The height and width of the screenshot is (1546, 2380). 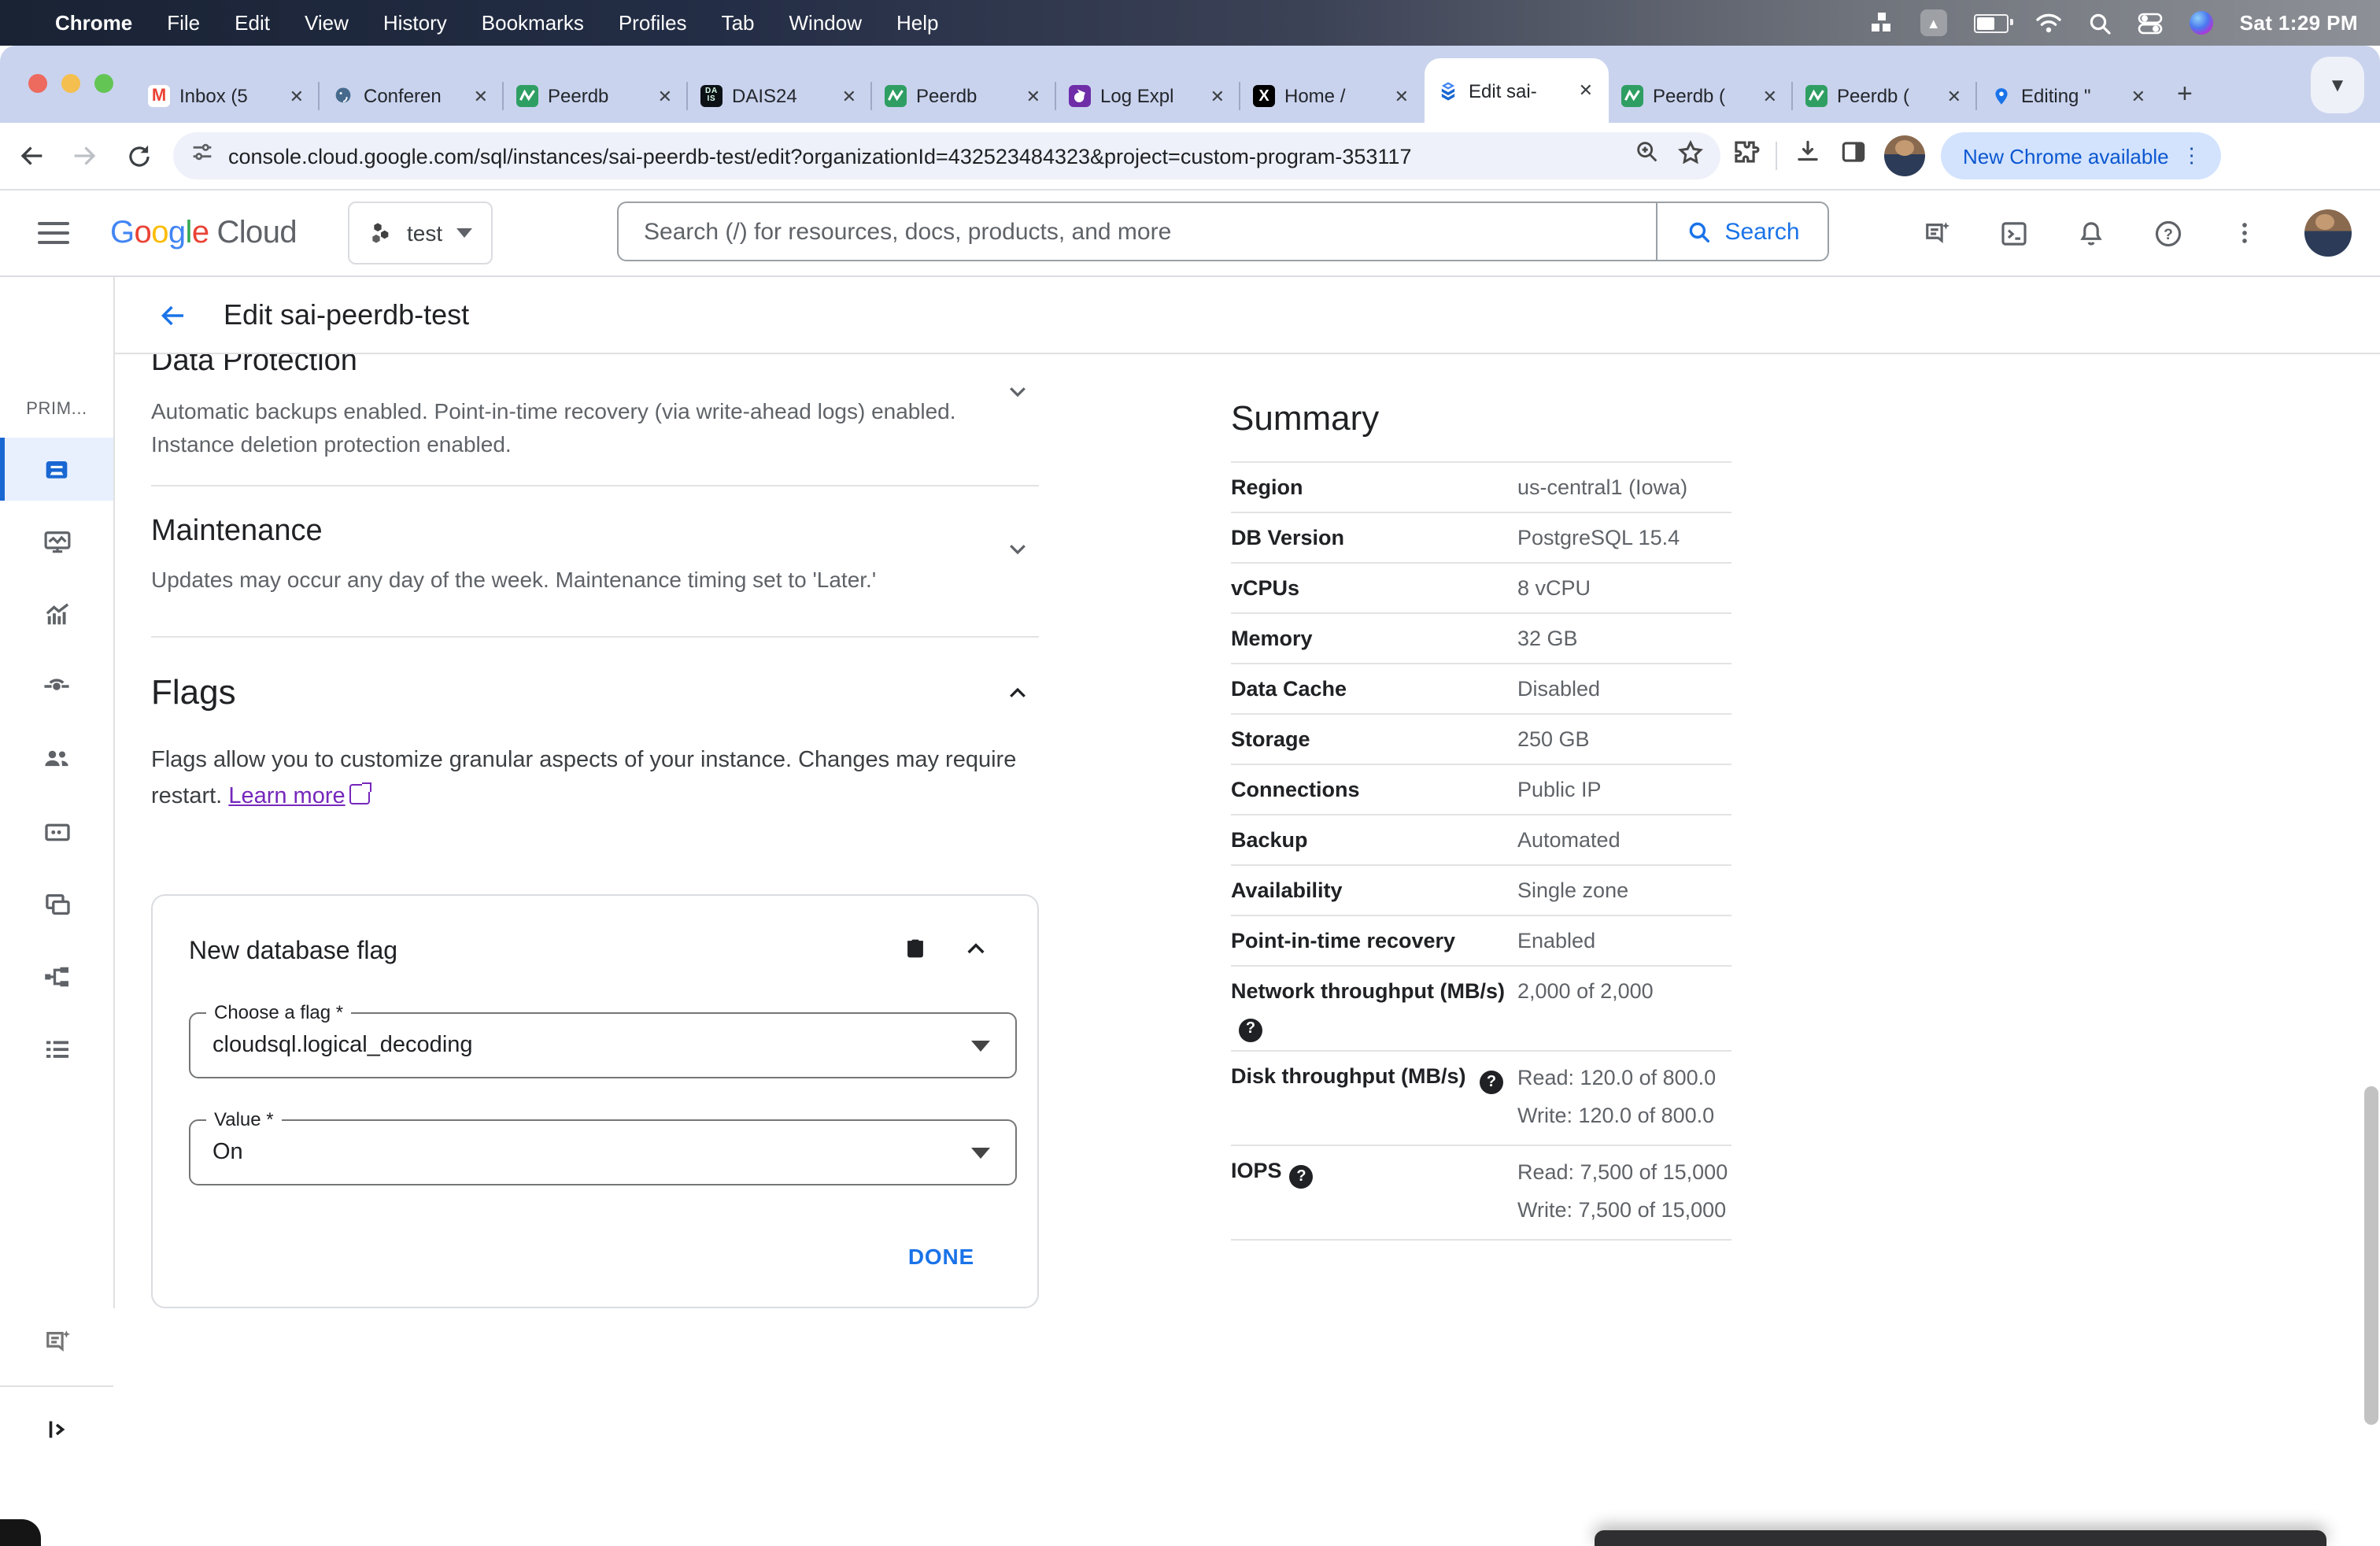 I want to click on tab-dais24: DA IS DAIS24 ✕, so click(x=779, y=96).